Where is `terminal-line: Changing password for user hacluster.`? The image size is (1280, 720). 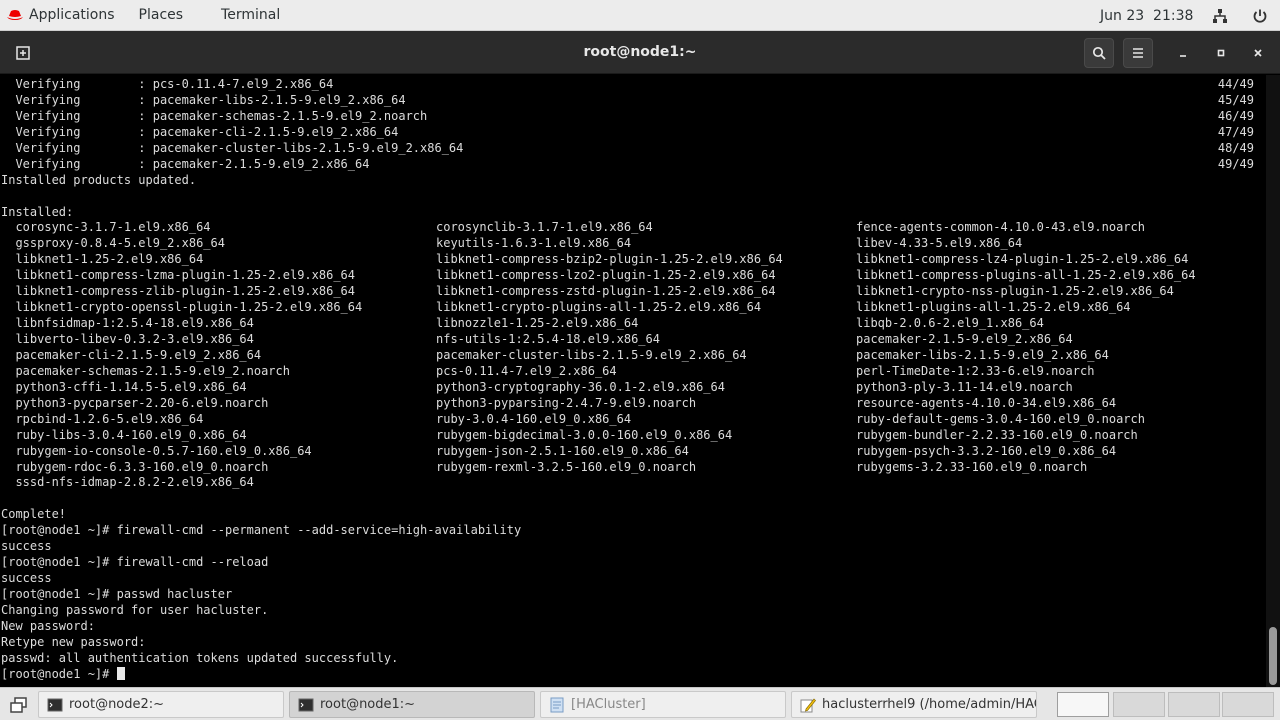 terminal-line: Changing password for user hacluster. is located at coordinates (633, 611).